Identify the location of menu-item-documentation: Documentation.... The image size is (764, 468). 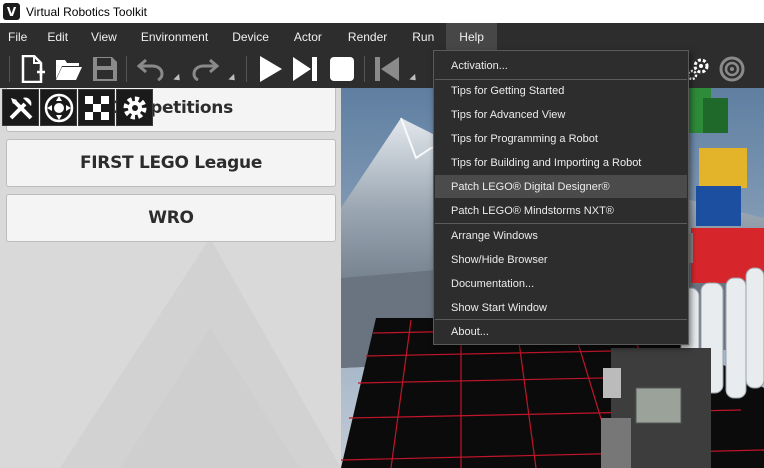
(561, 283).